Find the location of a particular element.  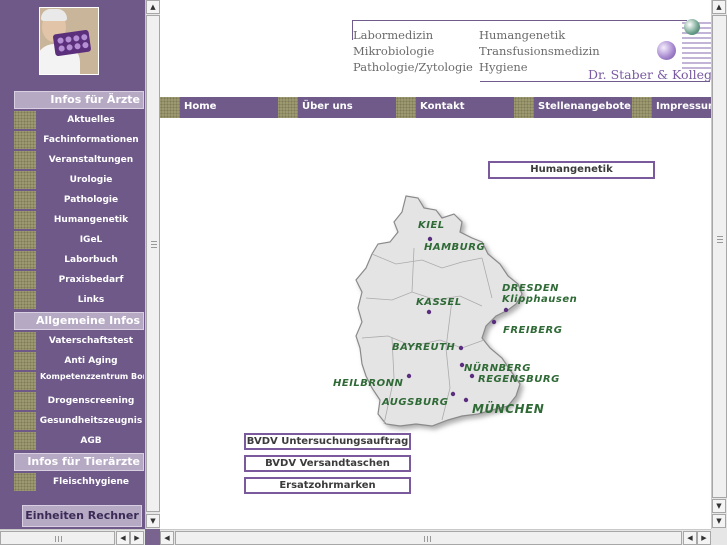

city-label-klipphausen: Klipphausen is located at coordinates (540, 299).